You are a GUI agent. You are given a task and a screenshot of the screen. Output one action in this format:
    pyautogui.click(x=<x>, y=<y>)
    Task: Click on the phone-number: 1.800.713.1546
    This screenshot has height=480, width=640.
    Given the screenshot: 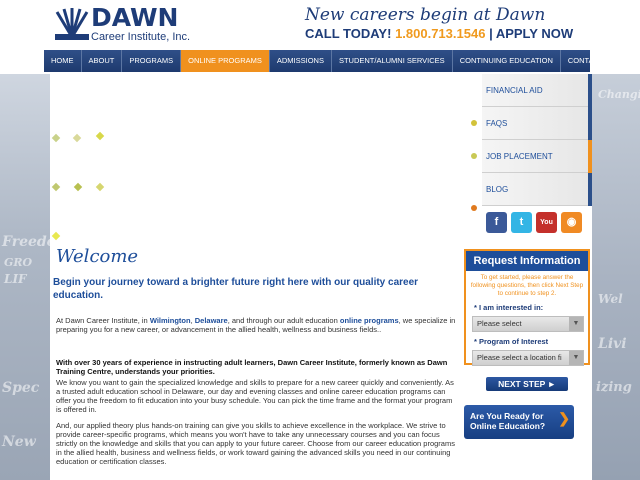 What is the action you would take?
    pyautogui.click(x=440, y=33)
    